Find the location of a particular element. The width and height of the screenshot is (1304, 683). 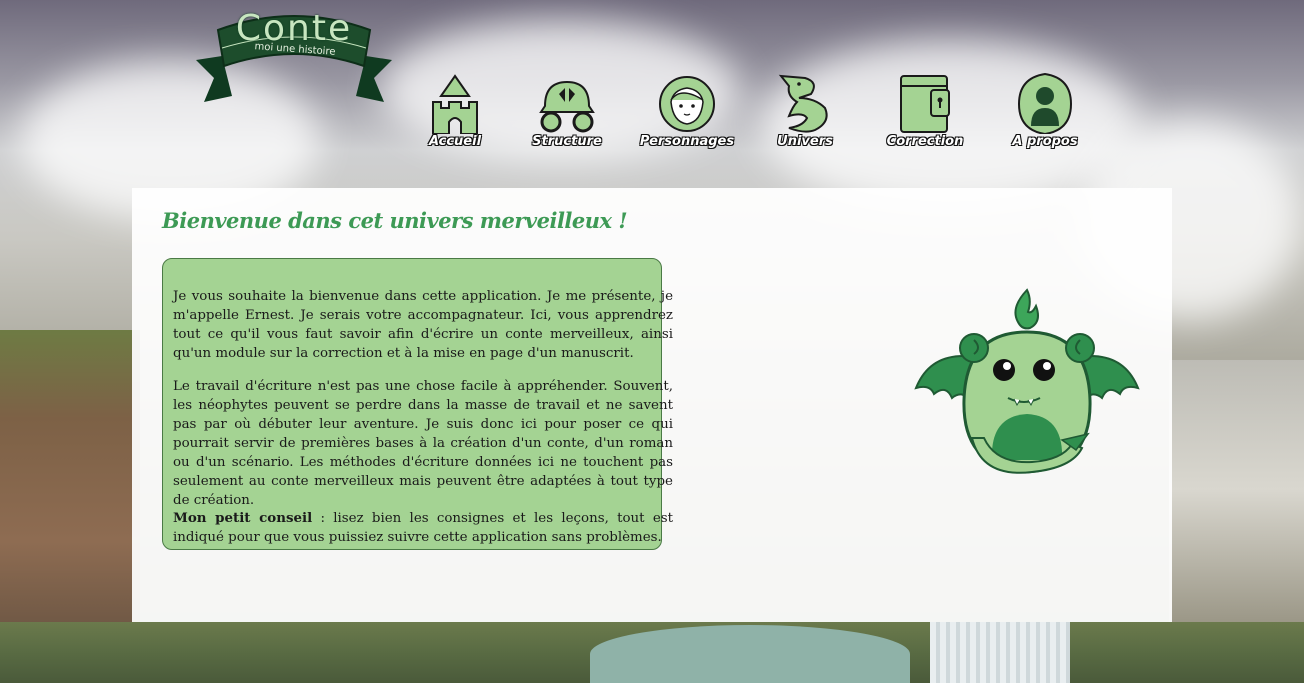

nav-item-a-propos: A propos is located at coordinates (1045, 114).